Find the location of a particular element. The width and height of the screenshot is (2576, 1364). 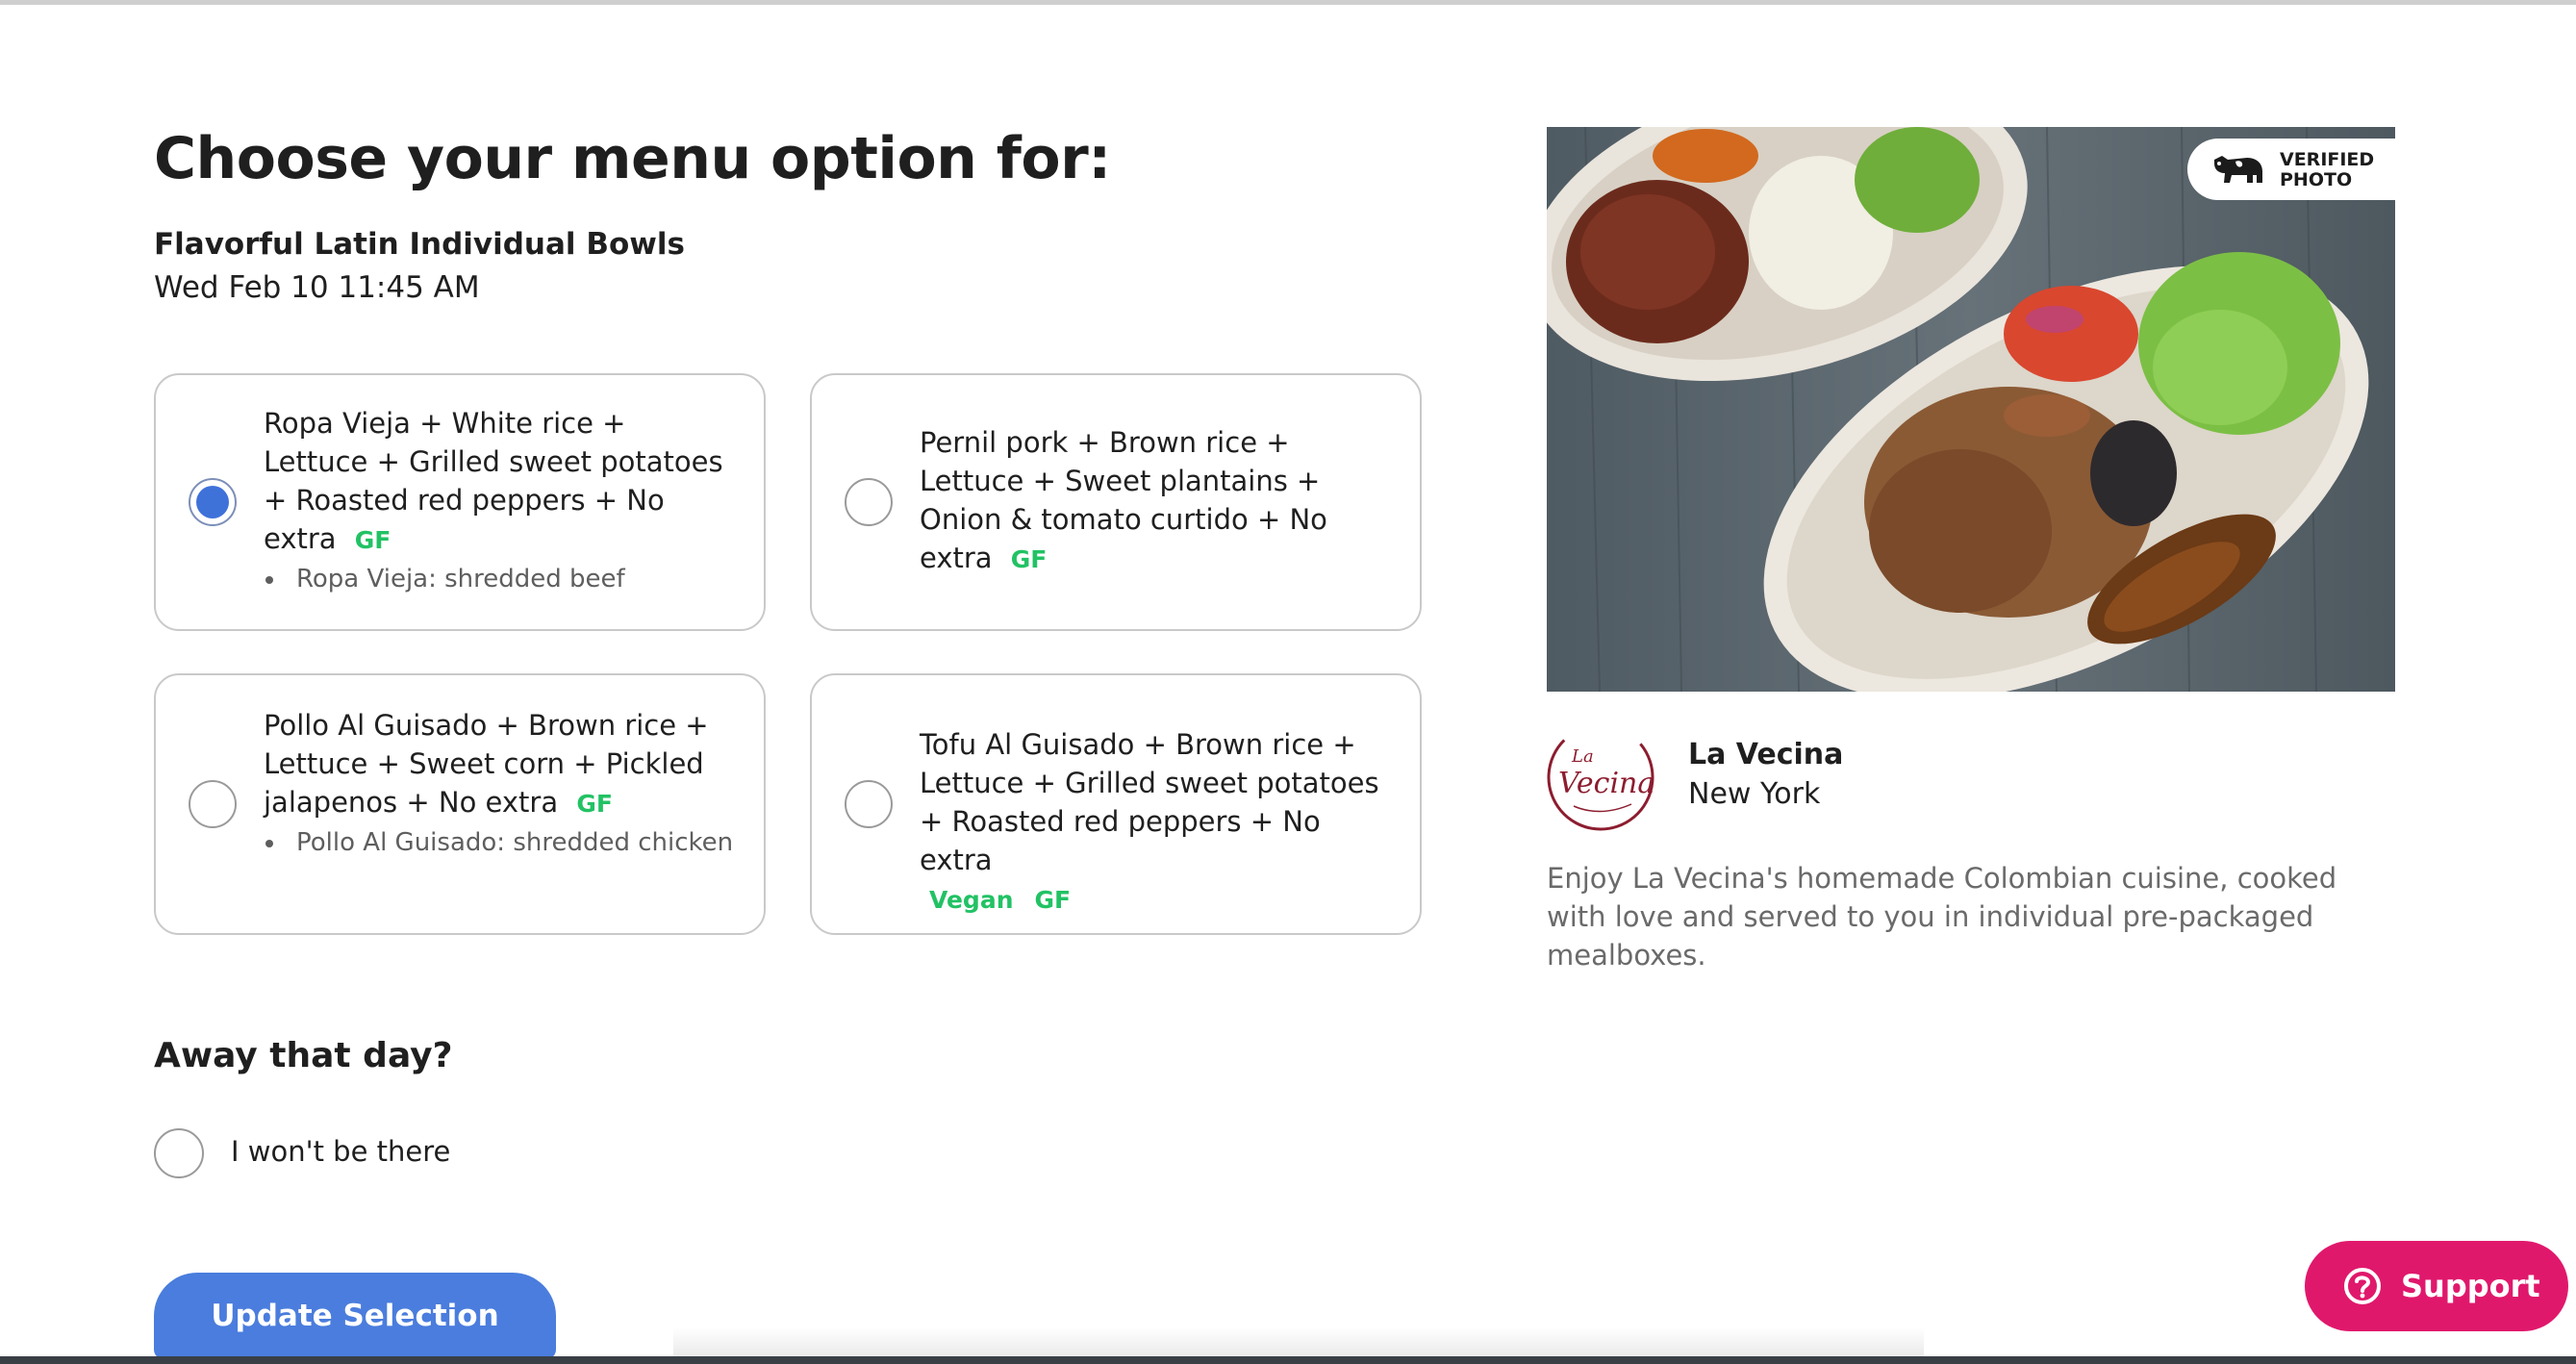

away-heading: Away that day? is located at coordinates (303, 1055).